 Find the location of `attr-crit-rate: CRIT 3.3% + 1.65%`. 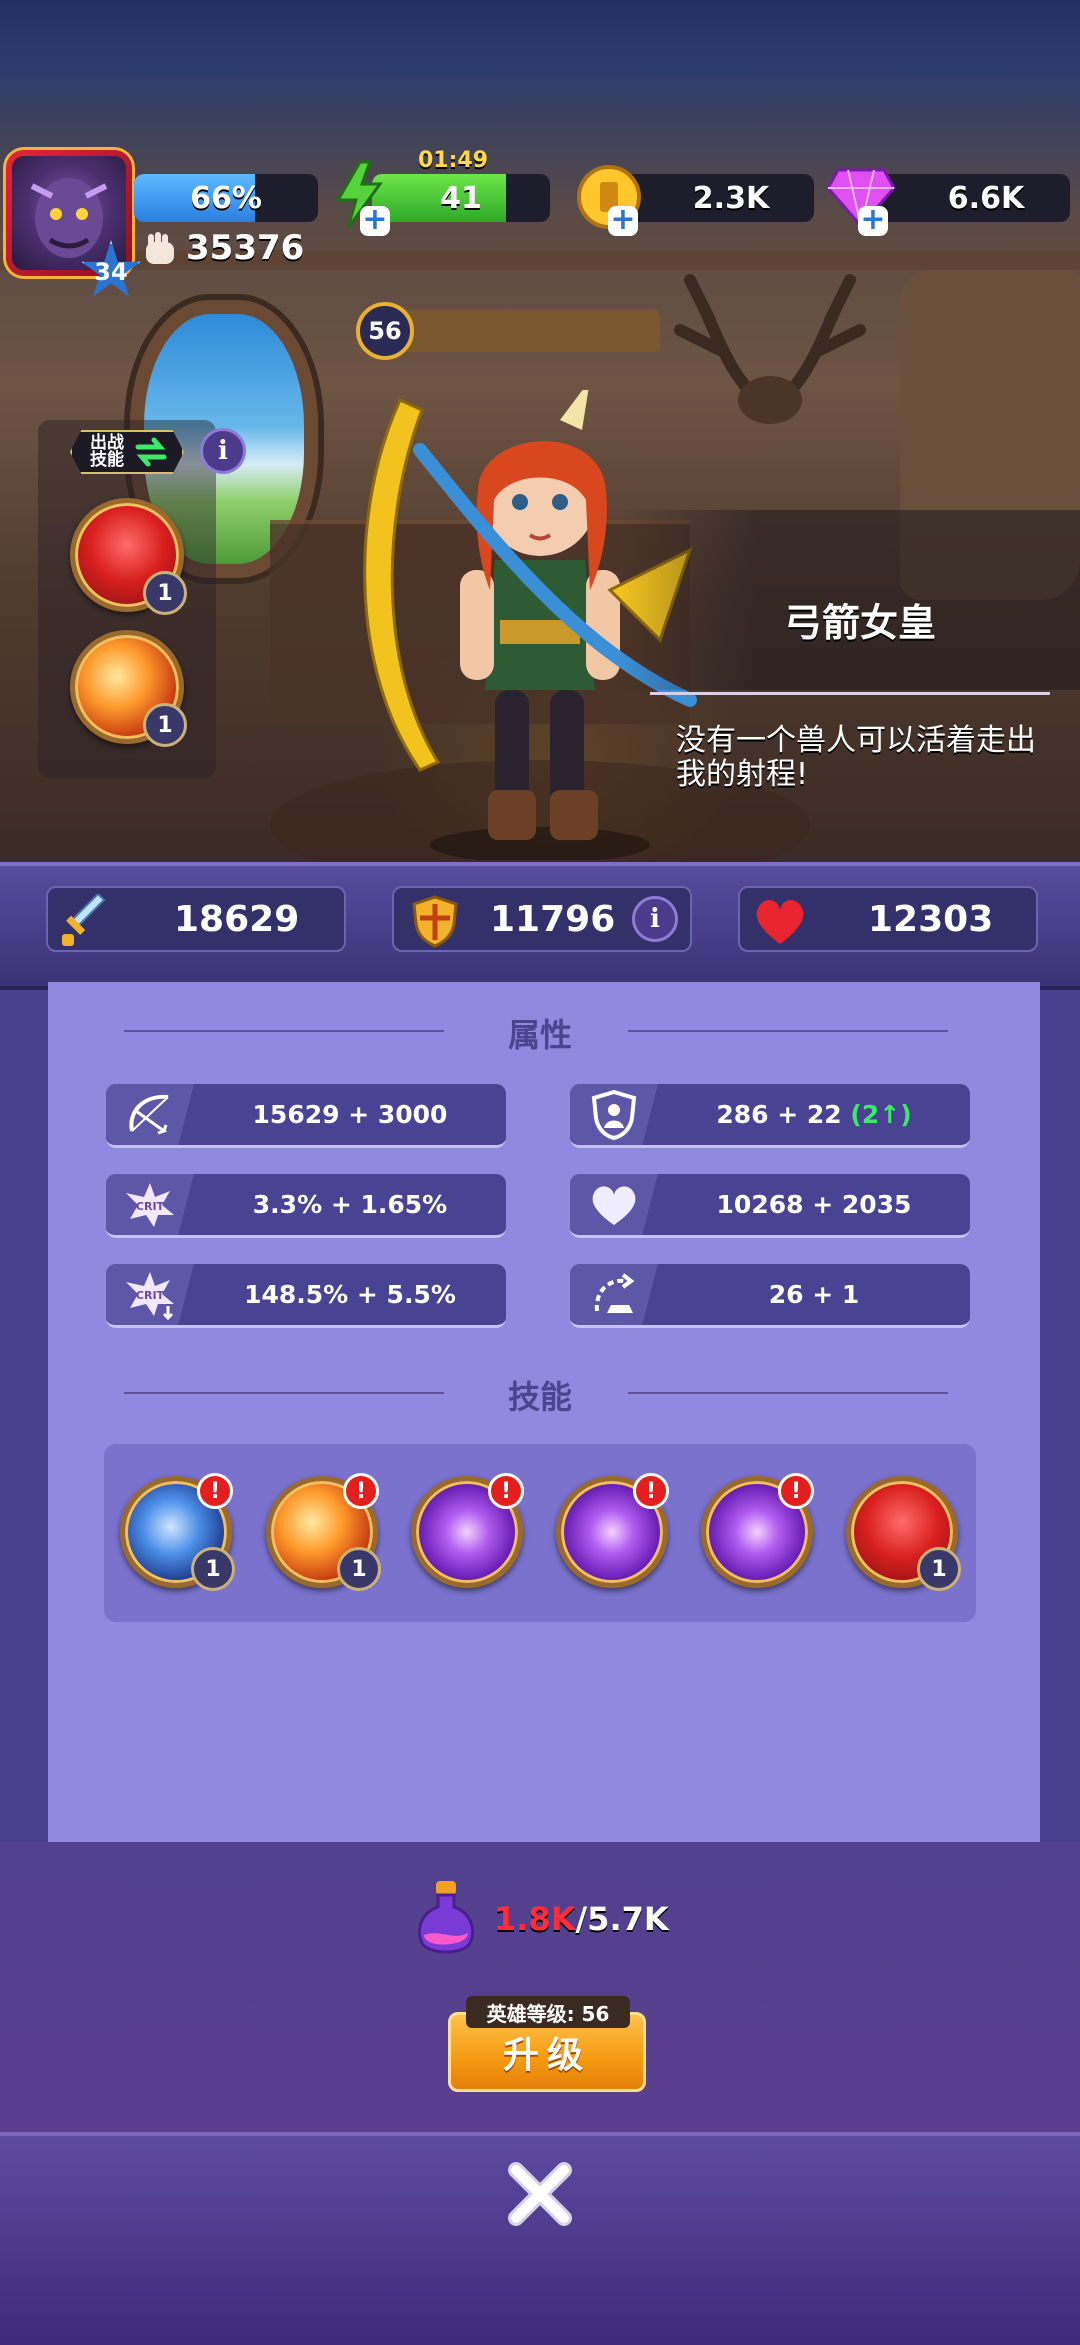

attr-crit-rate: CRIT 3.3% + 1.65% is located at coordinates (306, 1206).